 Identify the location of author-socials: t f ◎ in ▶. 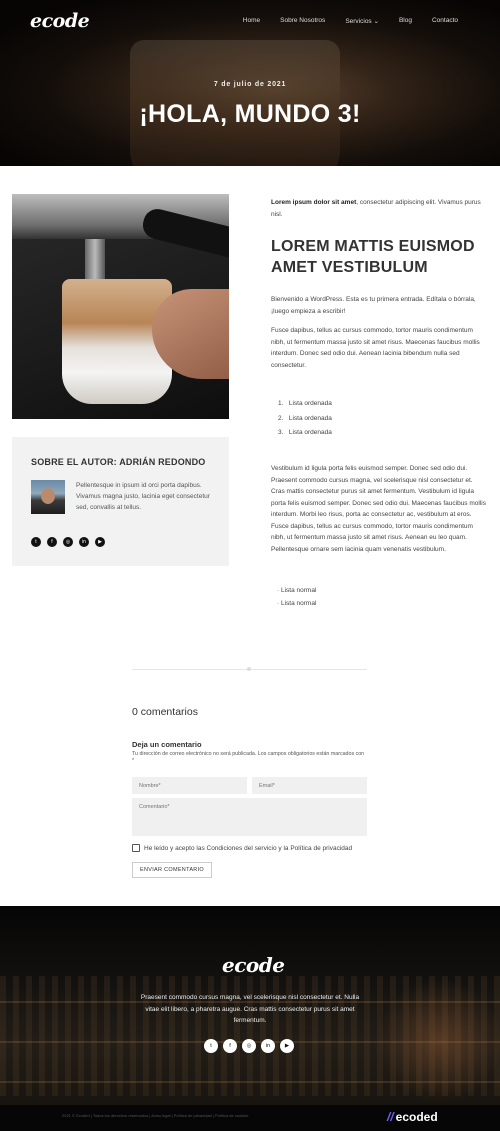
(68, 542).